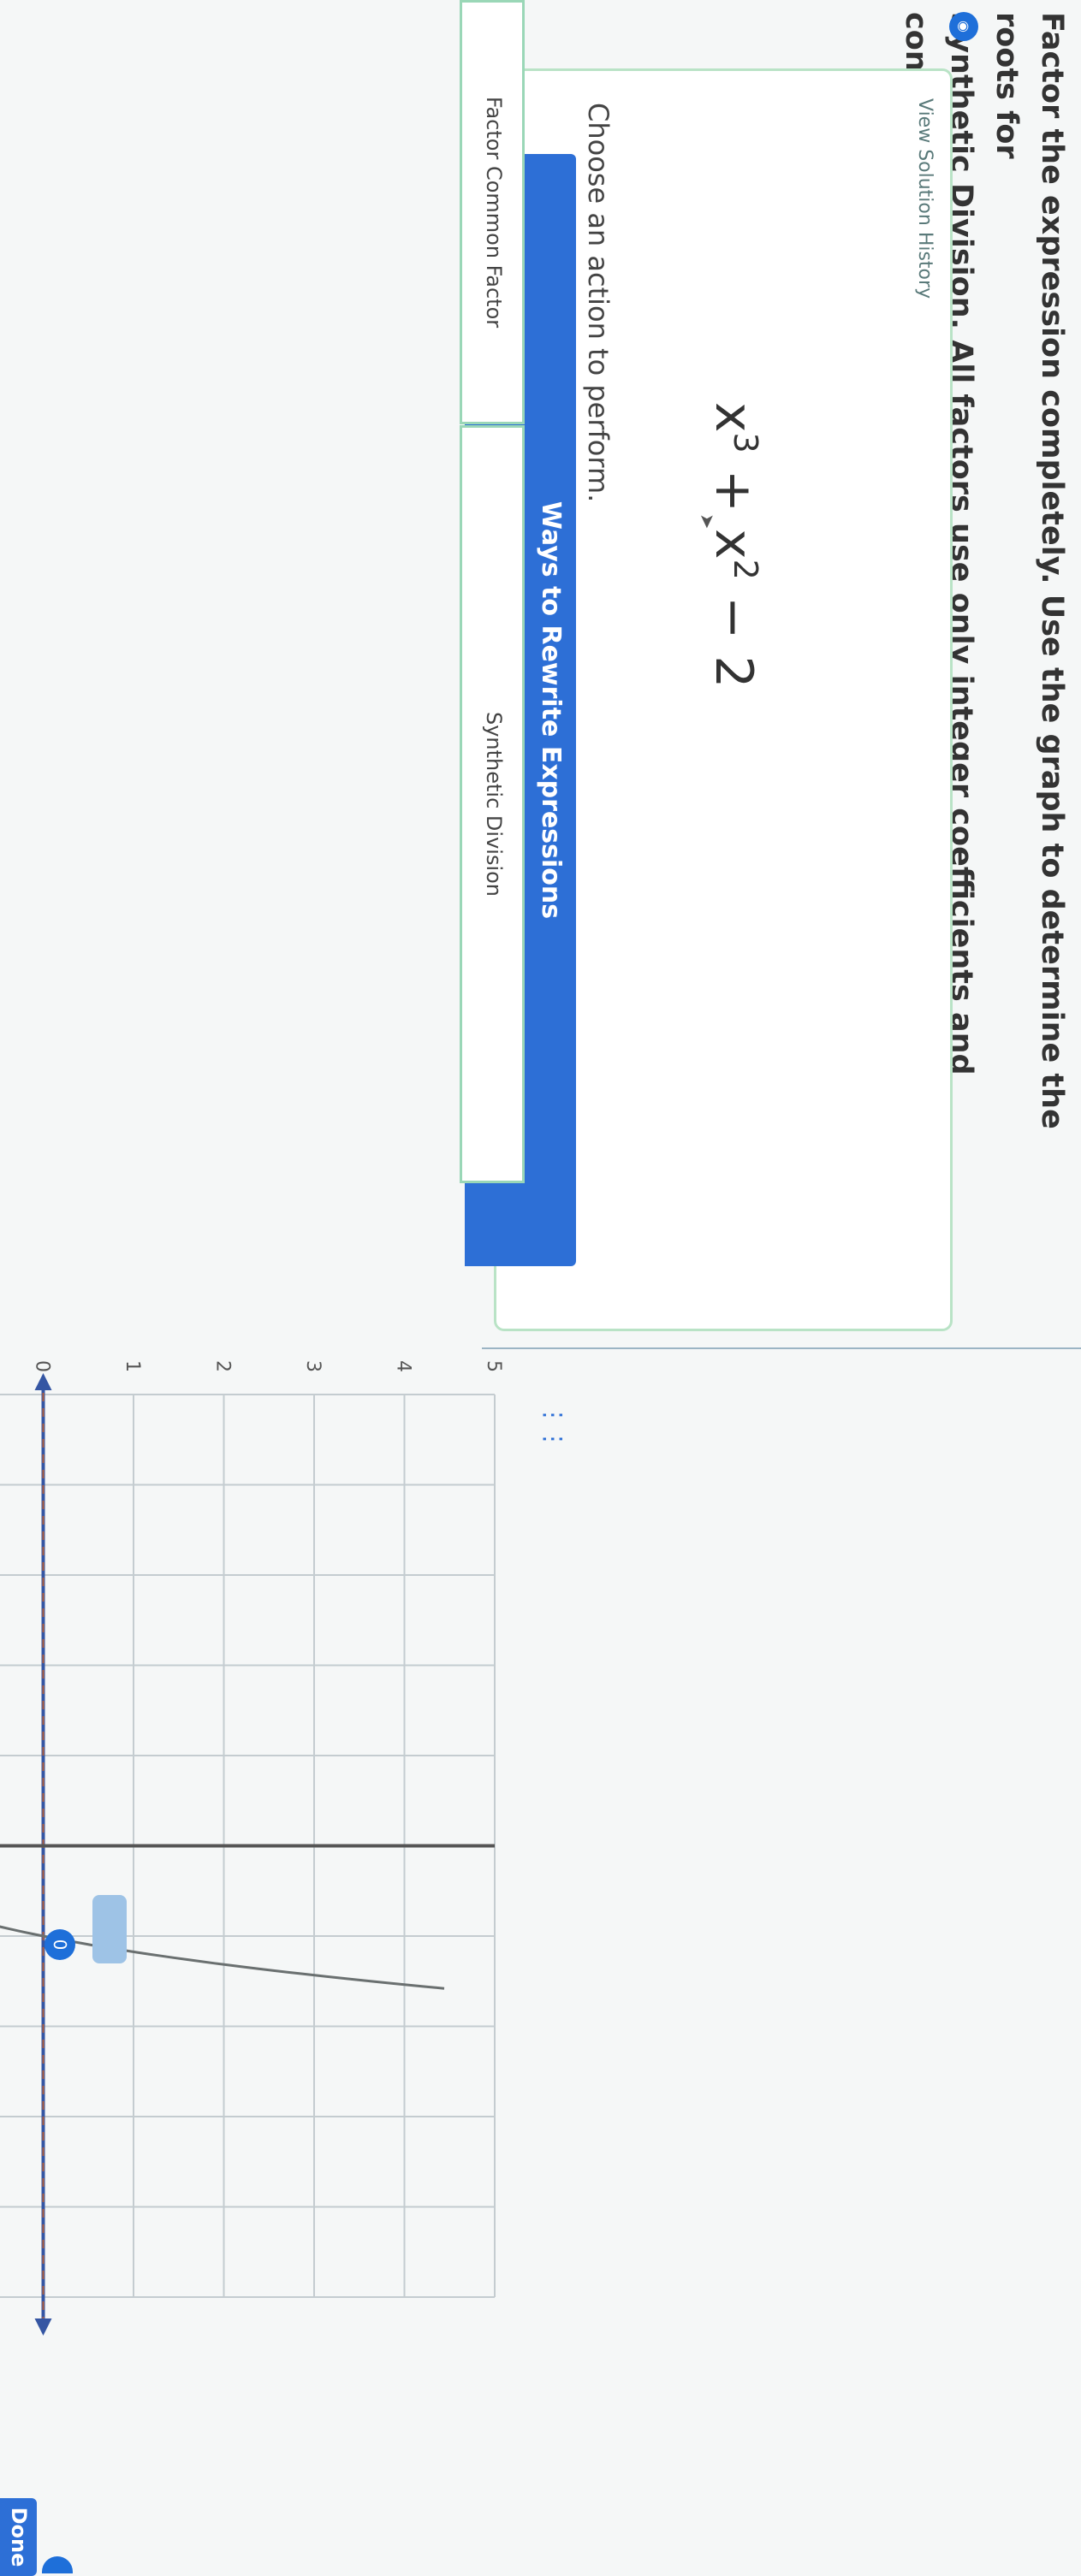  Describe the element at coordinates (18, 2537) in the screenshot. I see `done-button: Done` at that location.